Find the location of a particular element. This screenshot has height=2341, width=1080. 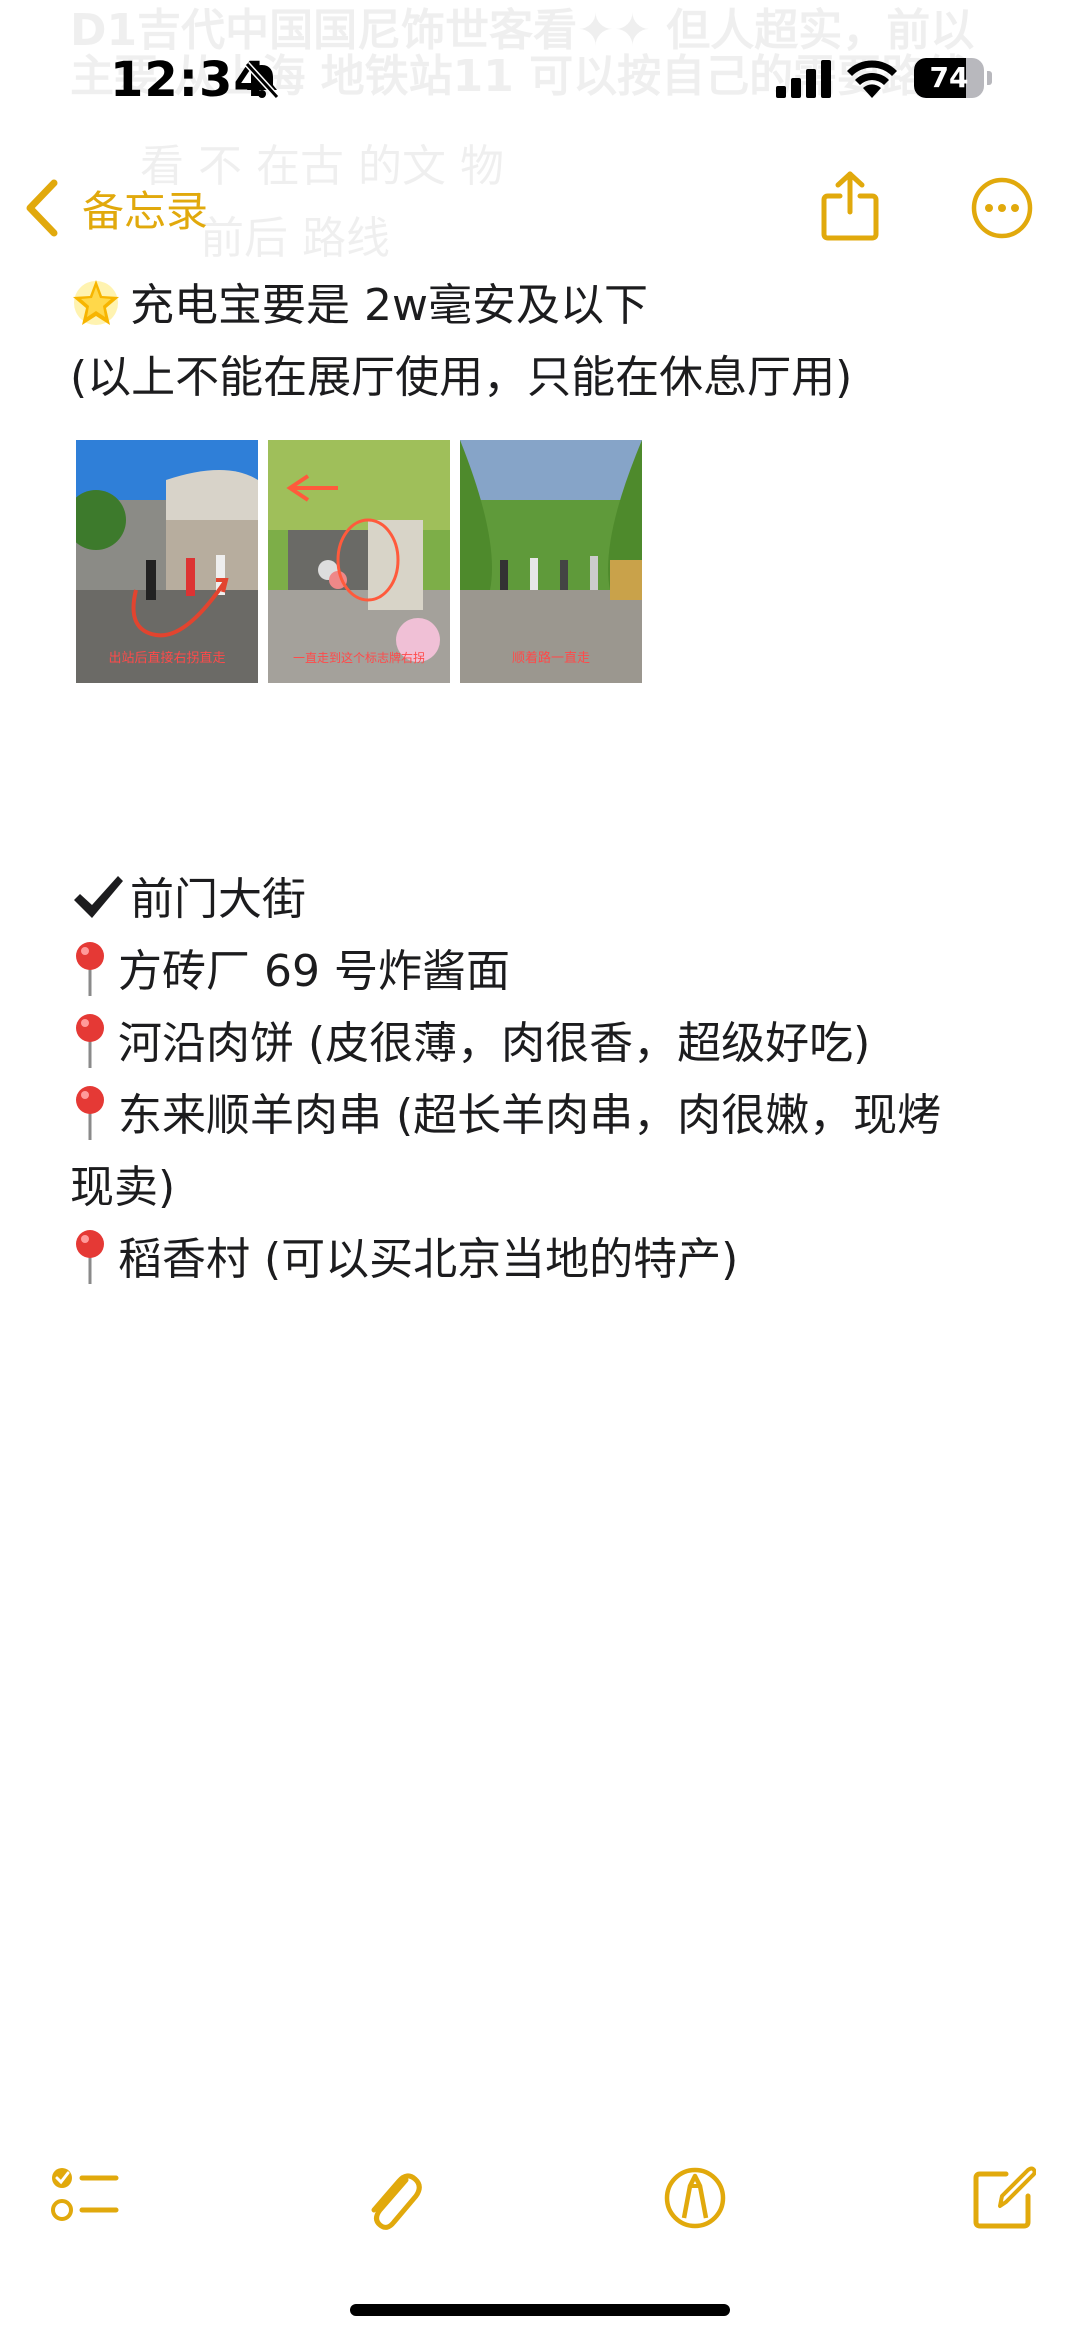

section-heading: 前门大街 is located at coordinates (188, 900).